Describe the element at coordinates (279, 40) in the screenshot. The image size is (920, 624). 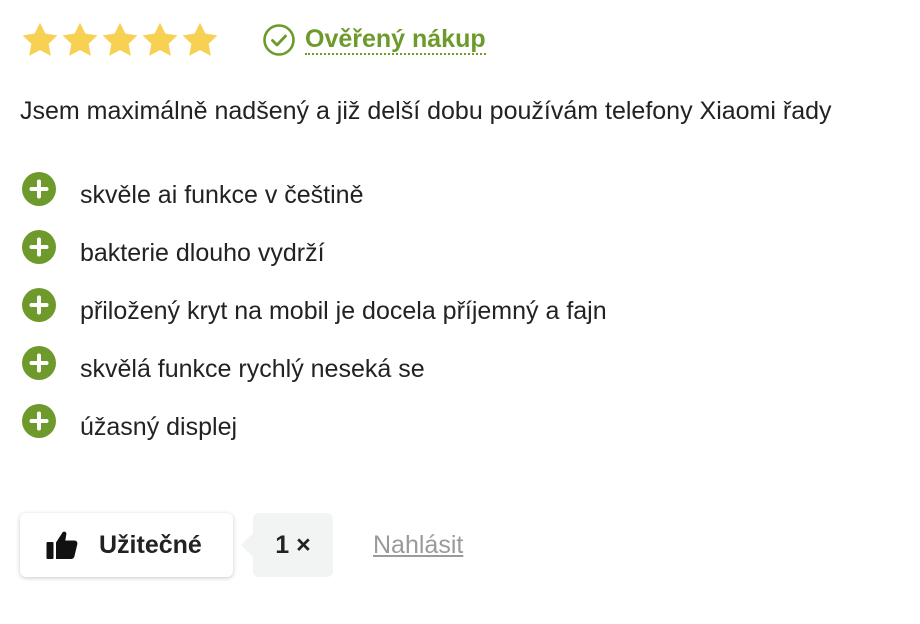
I see `check-circle-icon` at that location.